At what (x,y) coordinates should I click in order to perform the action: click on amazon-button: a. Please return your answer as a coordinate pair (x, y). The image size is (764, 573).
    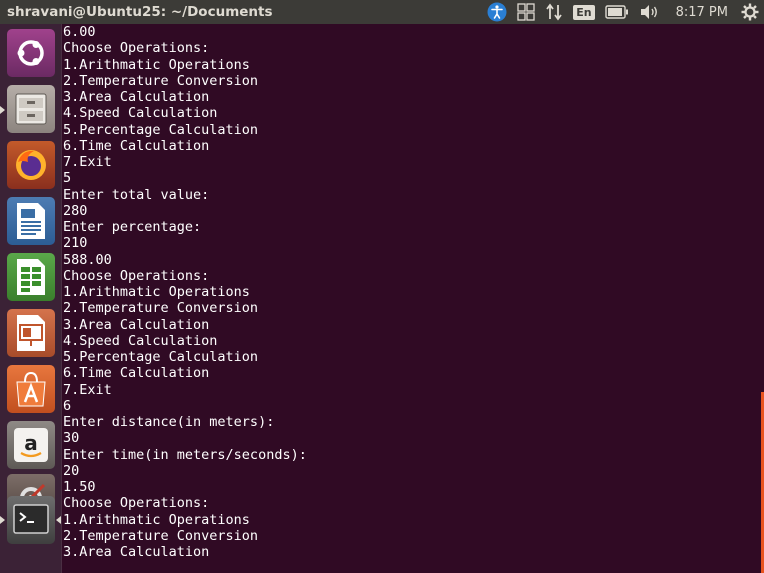
    Looking at the image, I should click on (31, 445).